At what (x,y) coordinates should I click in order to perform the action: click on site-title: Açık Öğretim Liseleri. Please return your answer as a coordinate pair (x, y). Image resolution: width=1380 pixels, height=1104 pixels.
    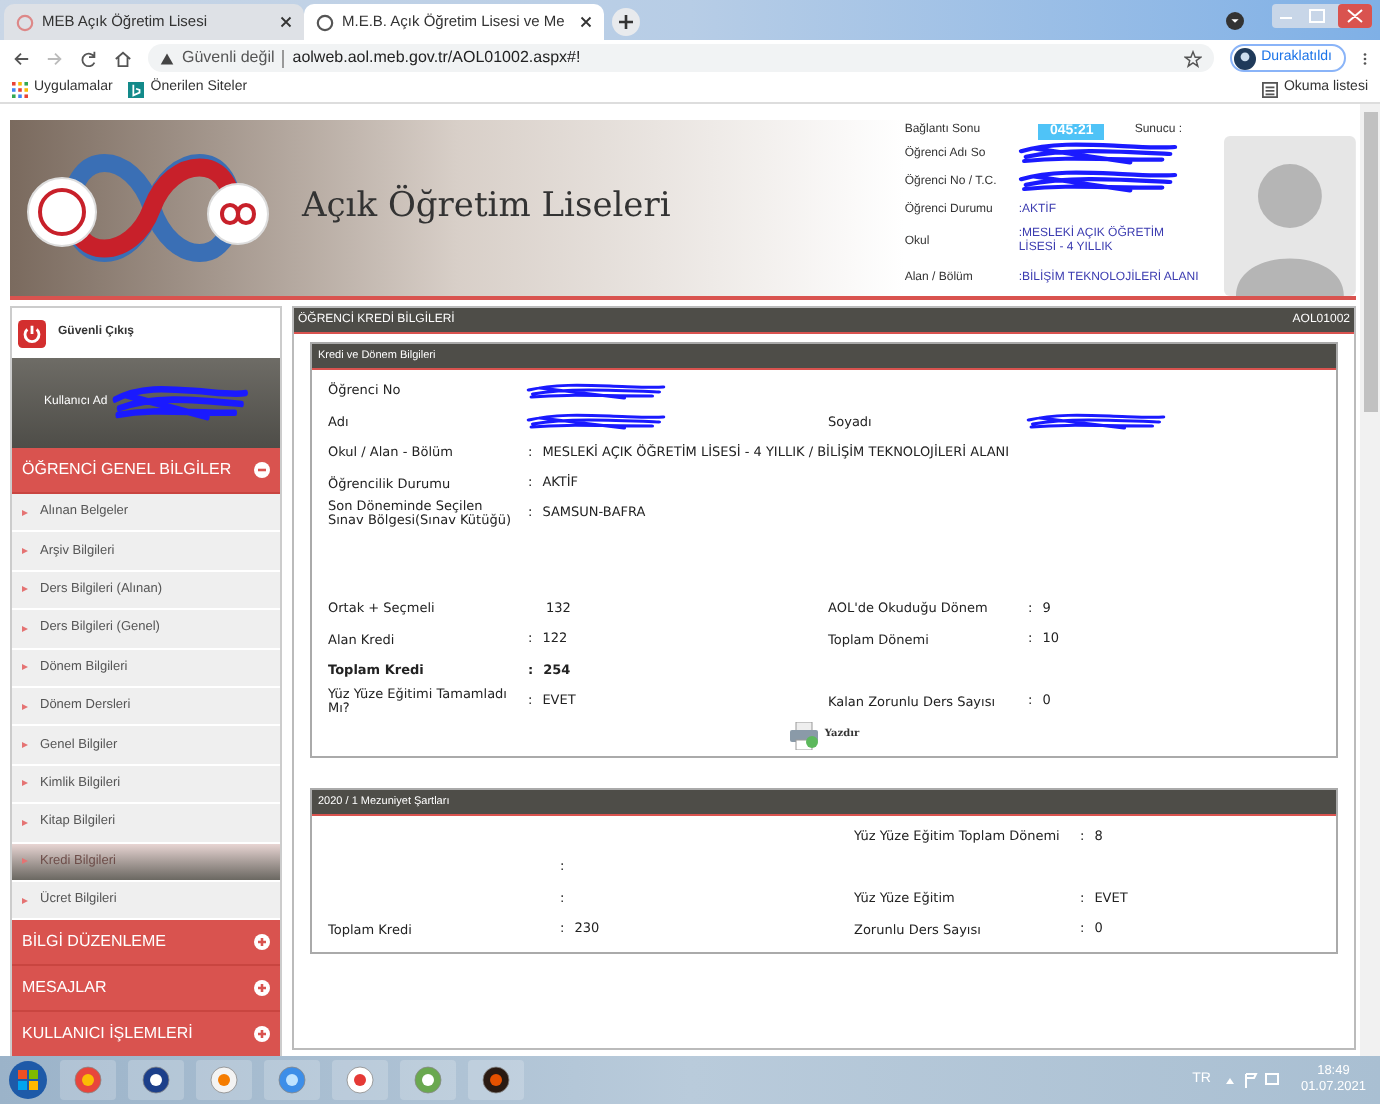
    Looking at the image, I should click on (486, 206).